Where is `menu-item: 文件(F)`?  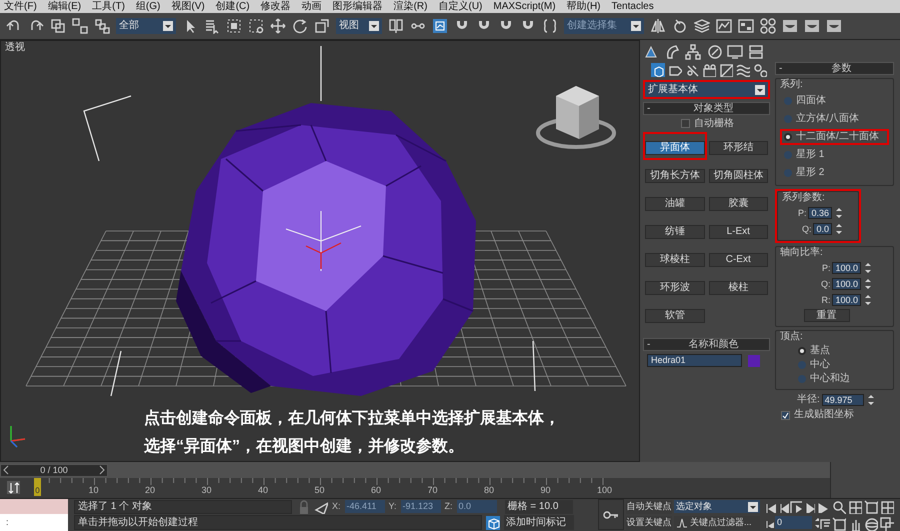
menu-item: 文件(F) is located at coordinates (20, 7).